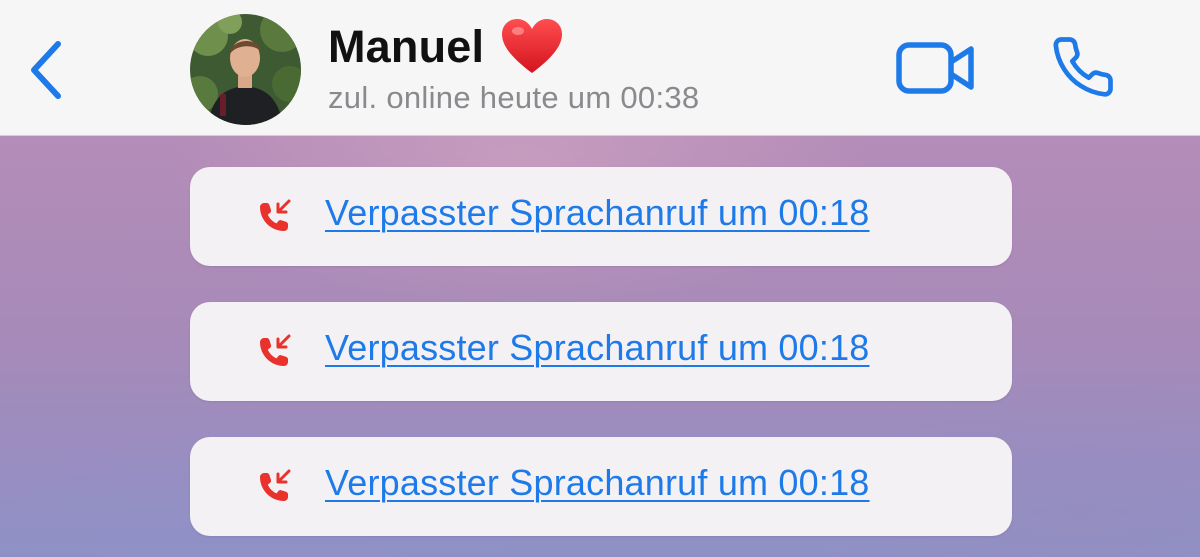 Image resolution: width=1200 pixels, height=557 pixels. I want to click on contact-photo, so click(245, 69).